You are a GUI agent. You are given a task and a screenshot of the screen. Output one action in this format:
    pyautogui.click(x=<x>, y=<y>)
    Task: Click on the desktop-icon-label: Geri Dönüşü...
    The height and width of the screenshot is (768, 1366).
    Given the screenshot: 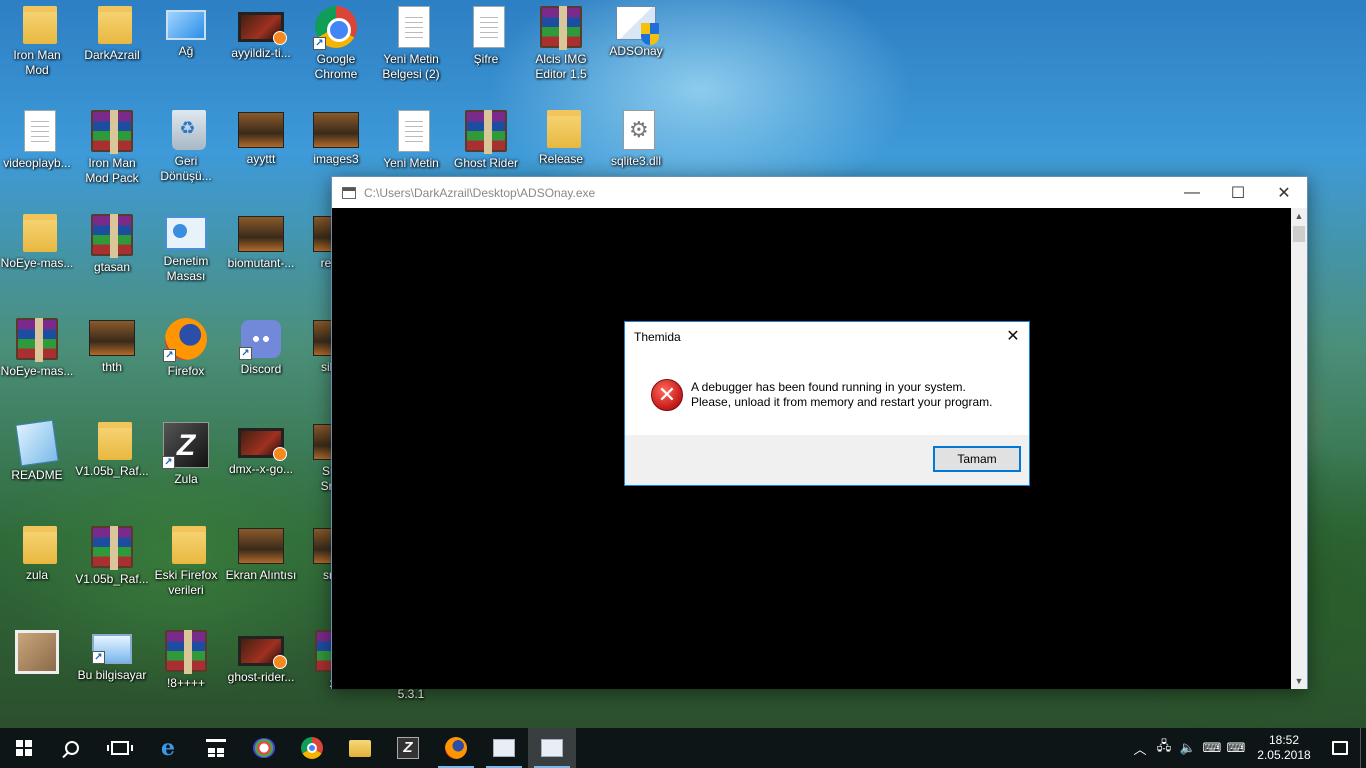 What is the action you would take?
    pyautogui.click(x=186, y=168)
    